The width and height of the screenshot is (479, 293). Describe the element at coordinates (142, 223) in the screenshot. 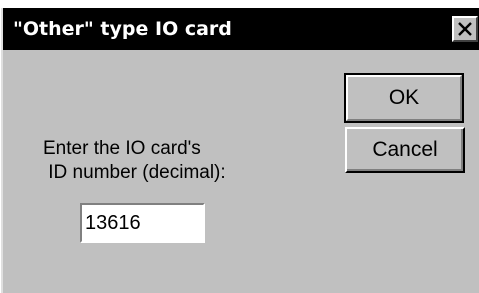

I see `id-number-input` at that location.